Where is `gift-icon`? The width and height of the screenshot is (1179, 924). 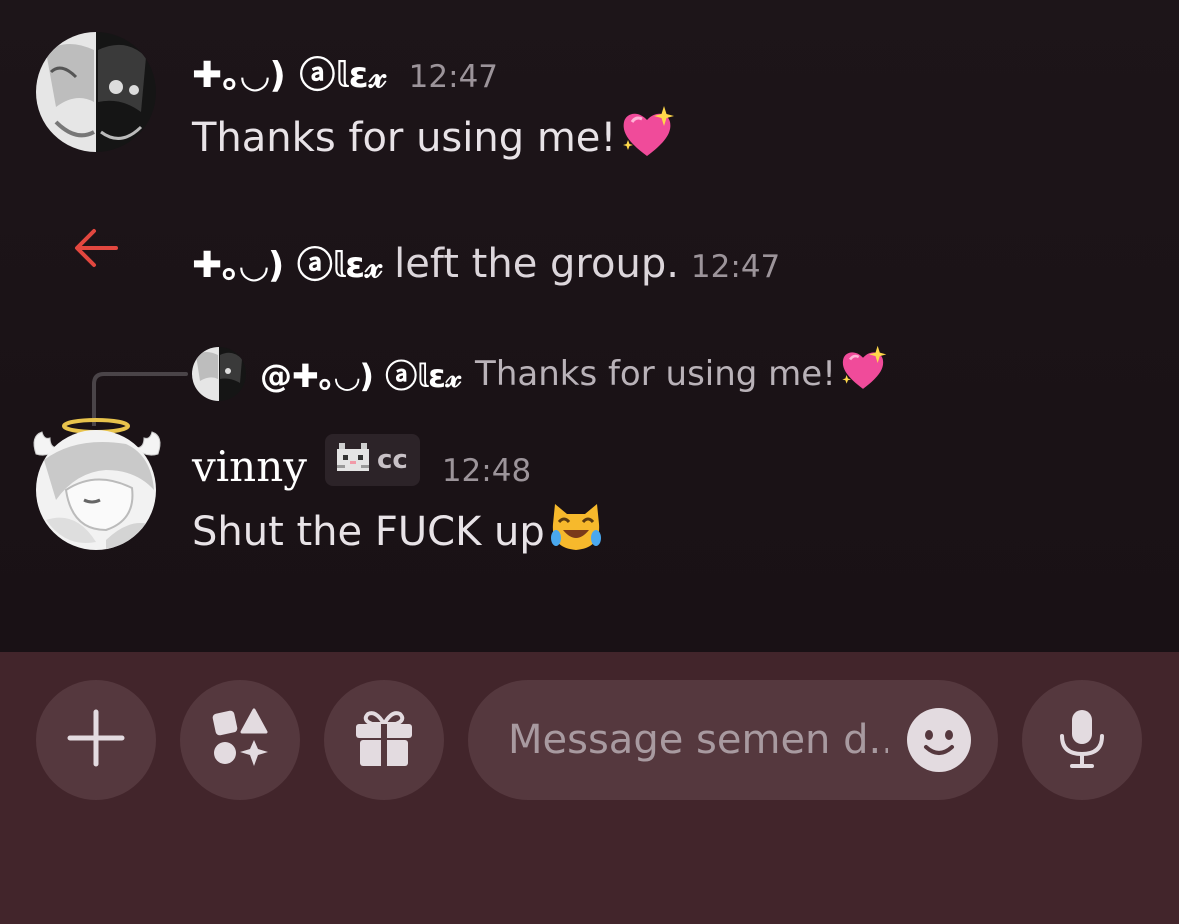
gift-icon is located at coordinates (384, 740).